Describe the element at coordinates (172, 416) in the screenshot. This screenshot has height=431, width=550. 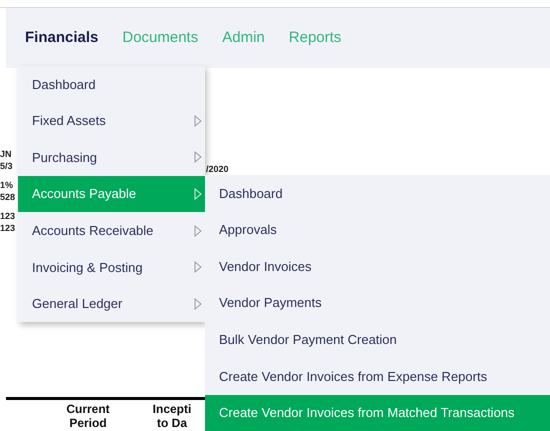
I see `column-header: Incepti to Da` at that location.